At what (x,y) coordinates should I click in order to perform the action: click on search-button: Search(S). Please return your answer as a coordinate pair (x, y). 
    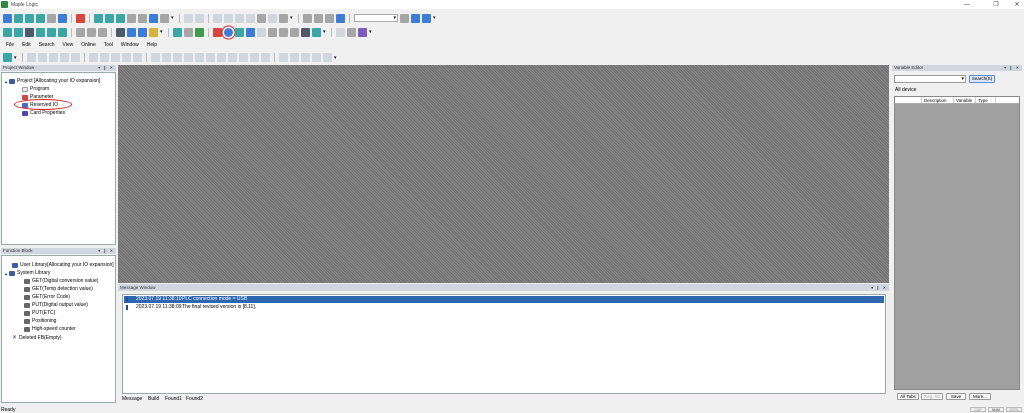
    Looking at the image, I should click on (982, 79).